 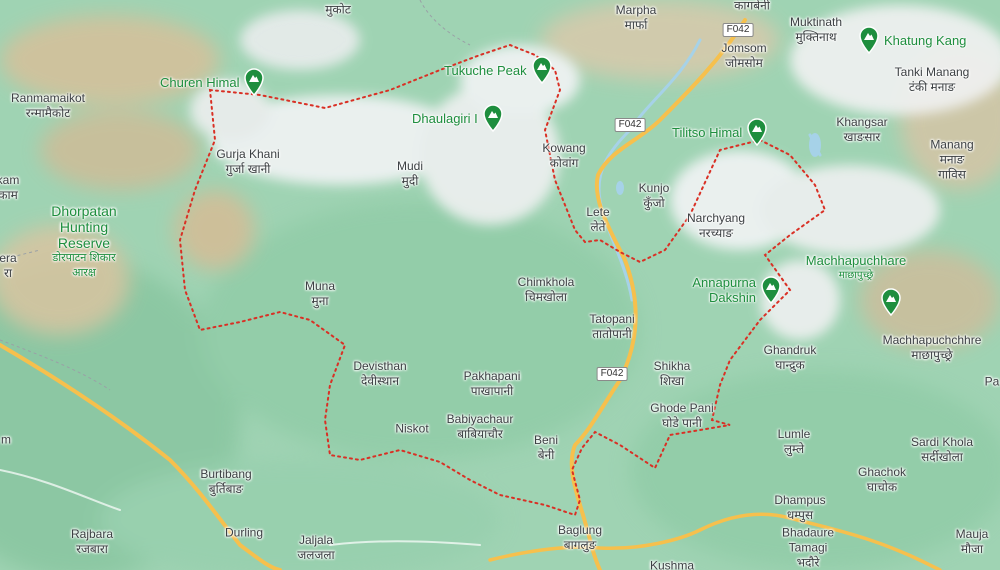 What do you see at coordinates (952, 160) in the screenshot?
I see `place-manang: Manang मनाङ गाविस` at bounding box center [952, 160].